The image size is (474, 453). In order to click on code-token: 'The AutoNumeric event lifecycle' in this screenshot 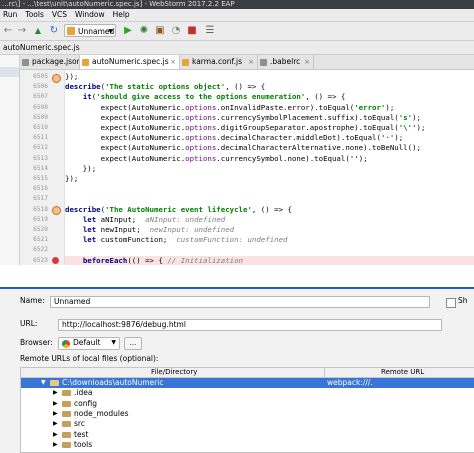, I will do `click(178, 209)`.